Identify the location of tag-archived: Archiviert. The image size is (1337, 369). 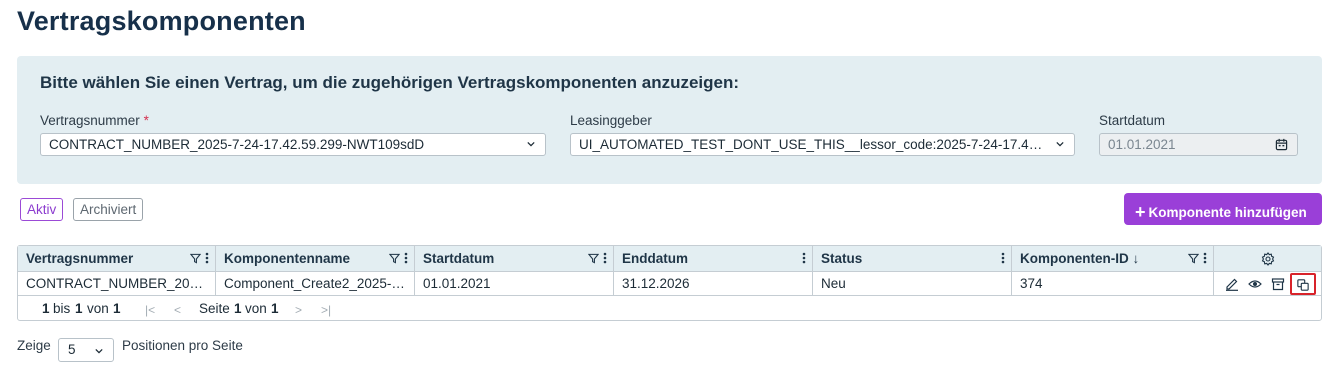
(108, 209).